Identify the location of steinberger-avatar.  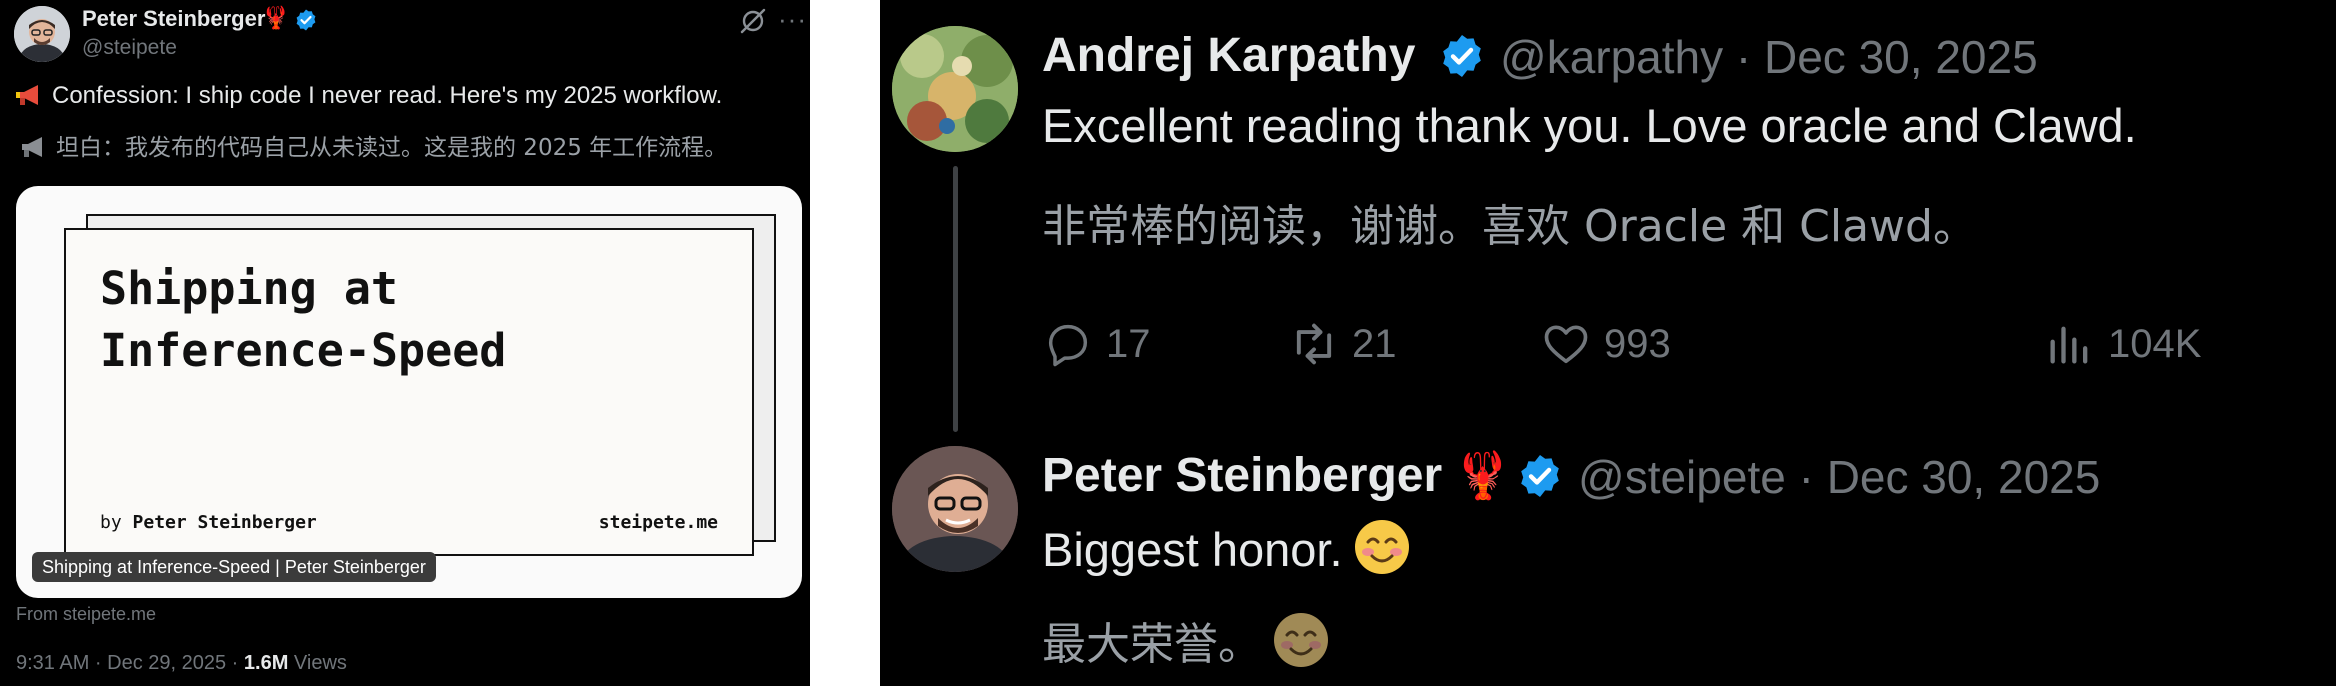
(955, 509).